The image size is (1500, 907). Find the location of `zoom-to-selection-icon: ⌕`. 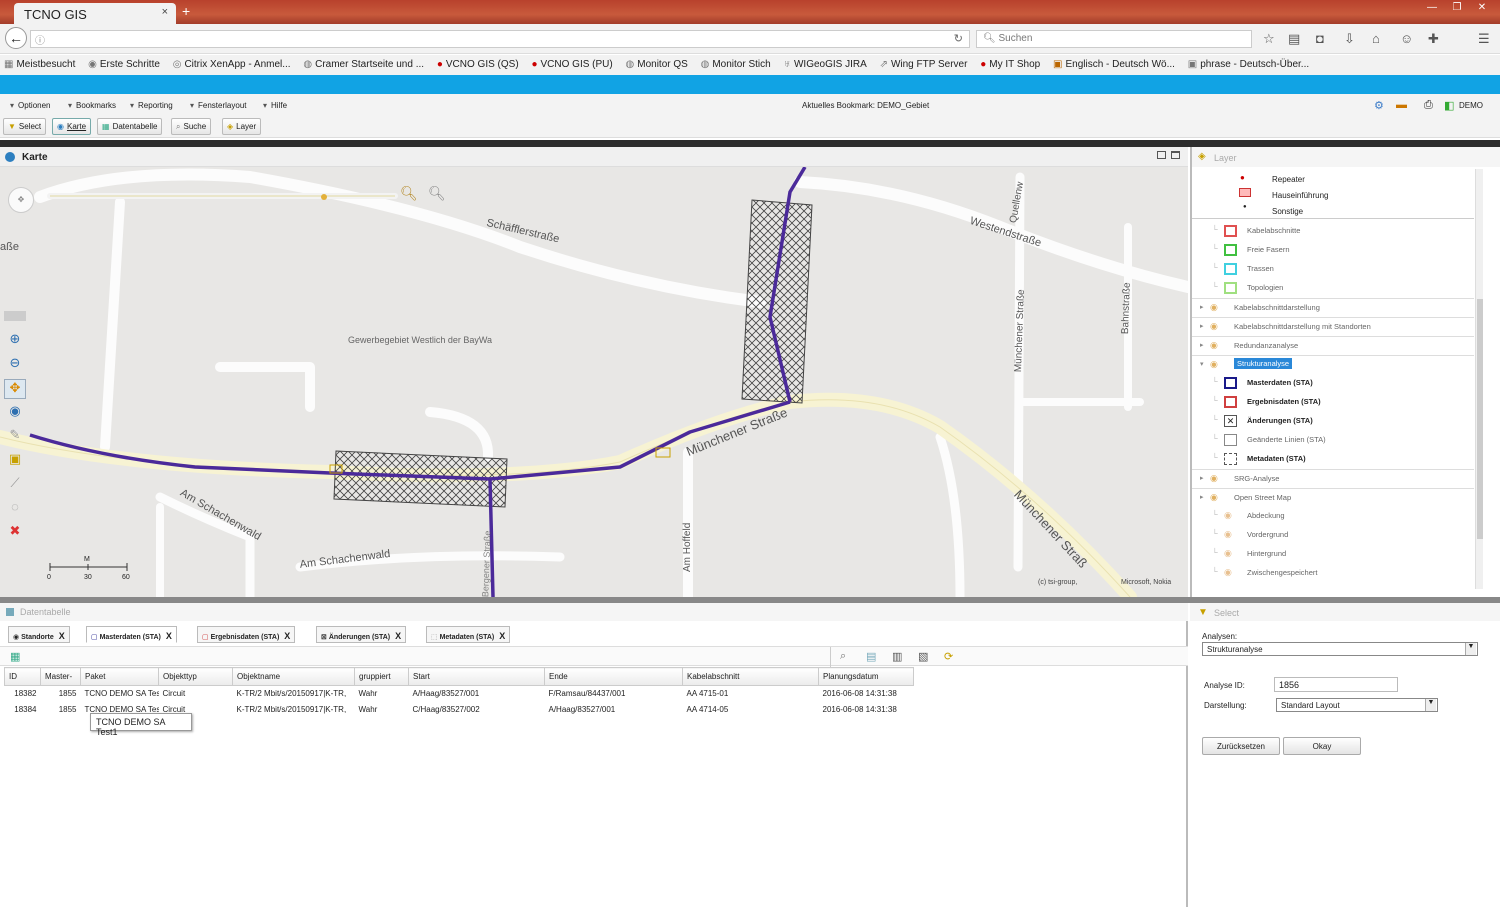

zoom-to-selection-icon: ⌕ is located at coordinates (843, 656).